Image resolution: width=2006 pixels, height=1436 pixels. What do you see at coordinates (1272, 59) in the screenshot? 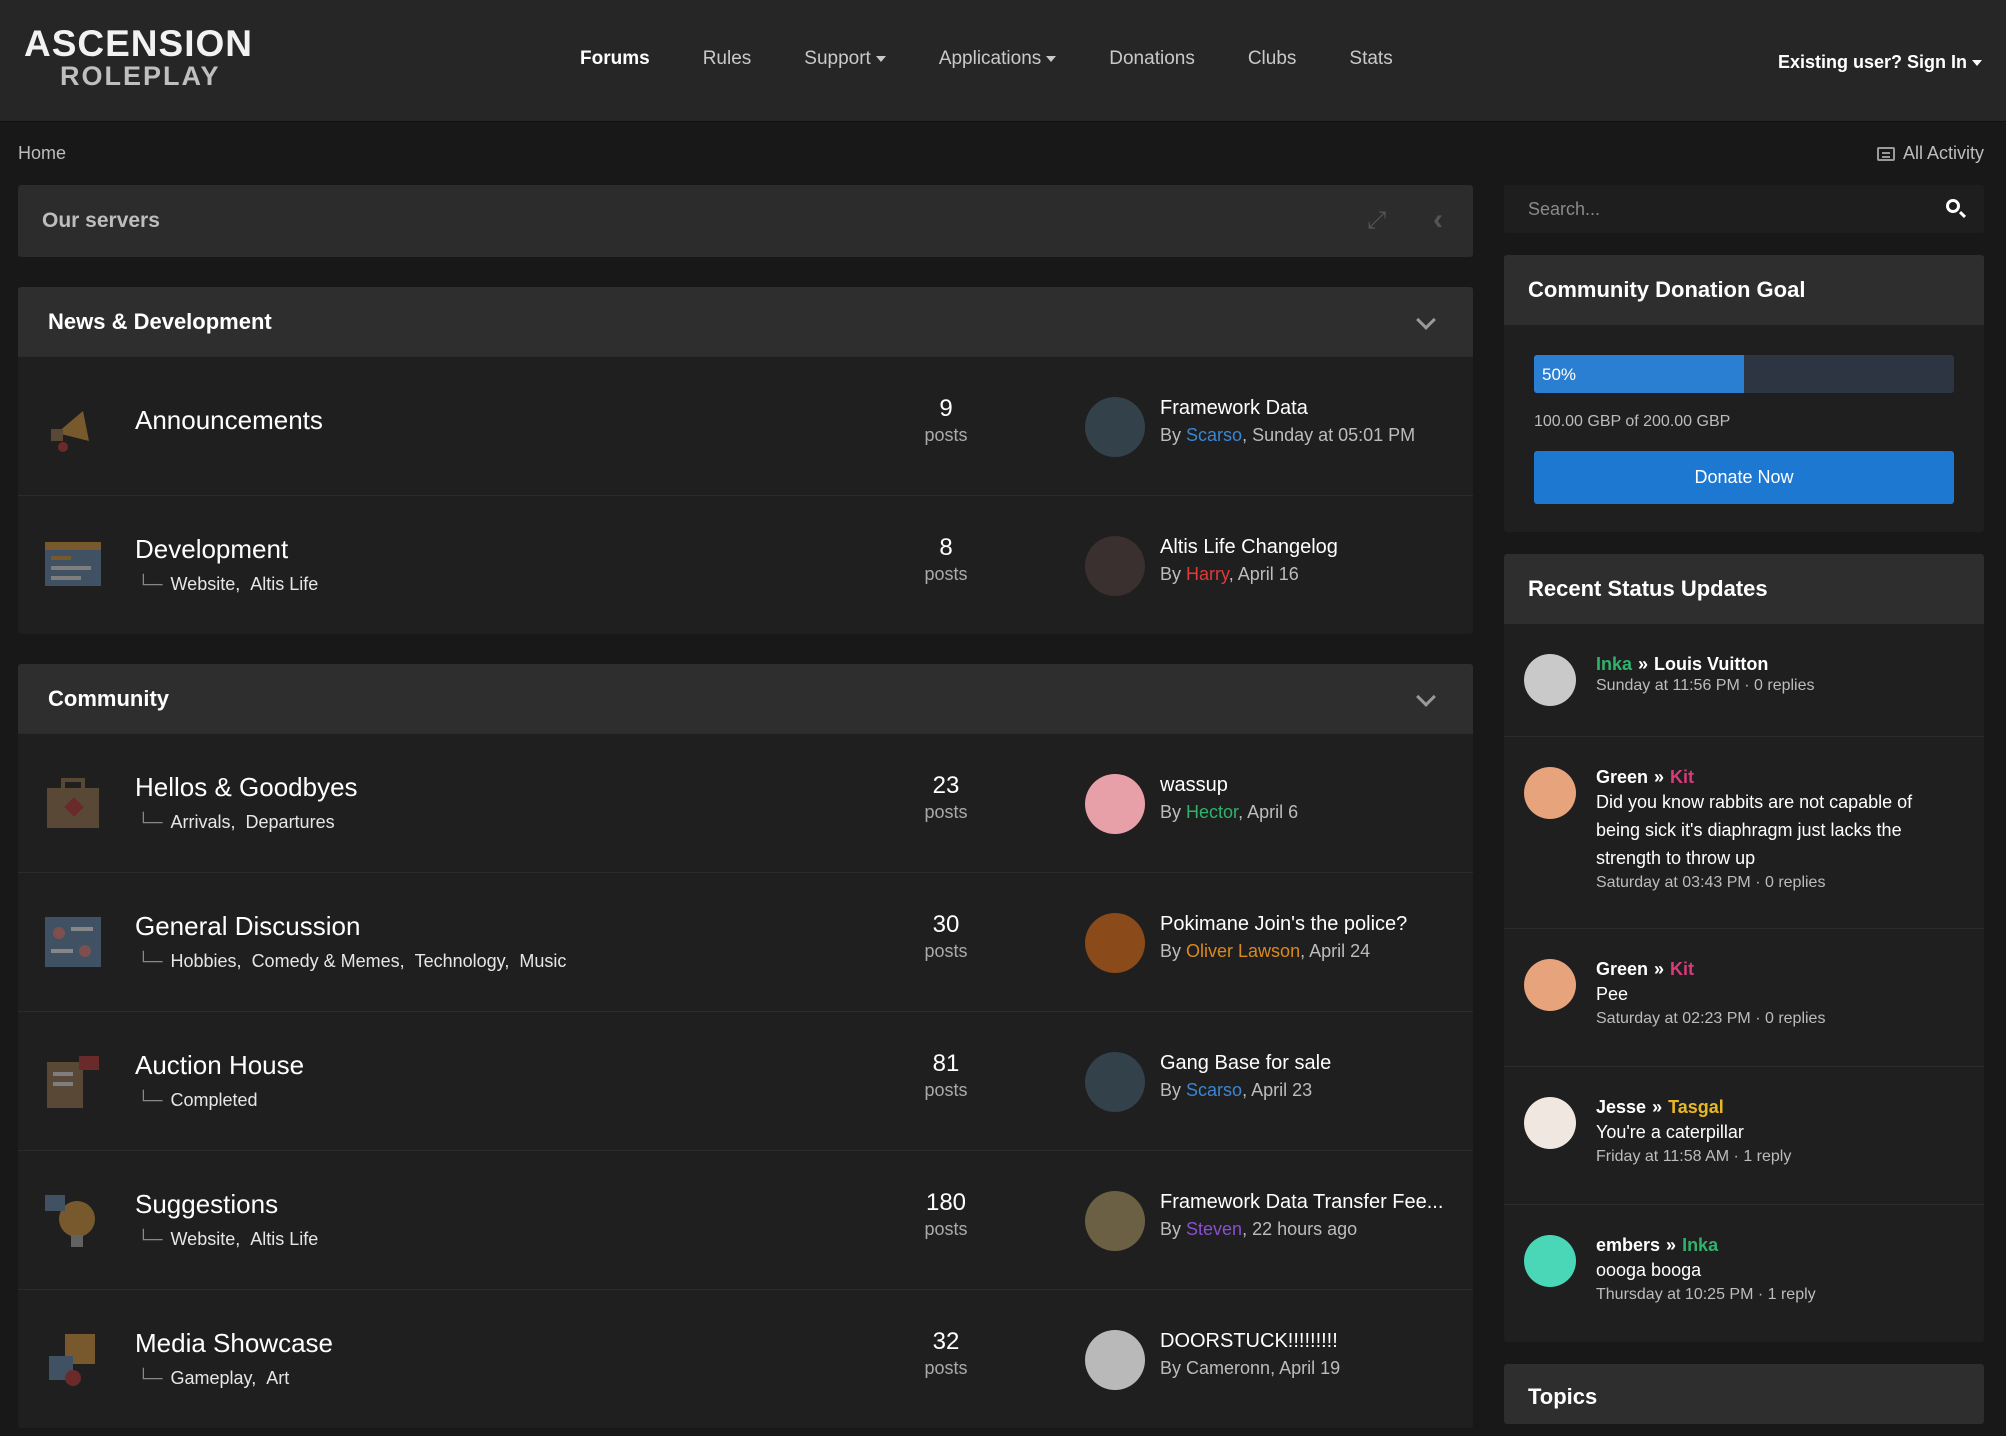
I see `nav-item-clubs: Clubs` at bounding box center [1272, 59].